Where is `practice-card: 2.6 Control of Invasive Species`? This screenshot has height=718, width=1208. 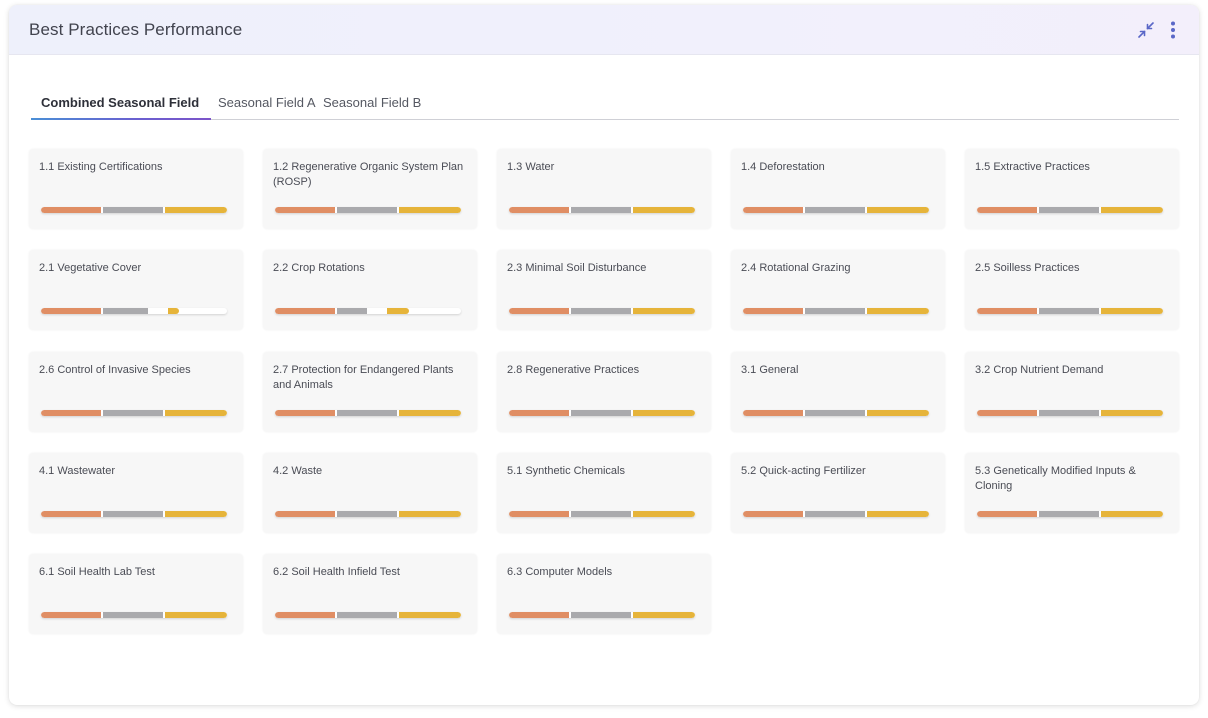
practice-card: 2.6 Control of Invasive Species is located at coordinates (136, 392).